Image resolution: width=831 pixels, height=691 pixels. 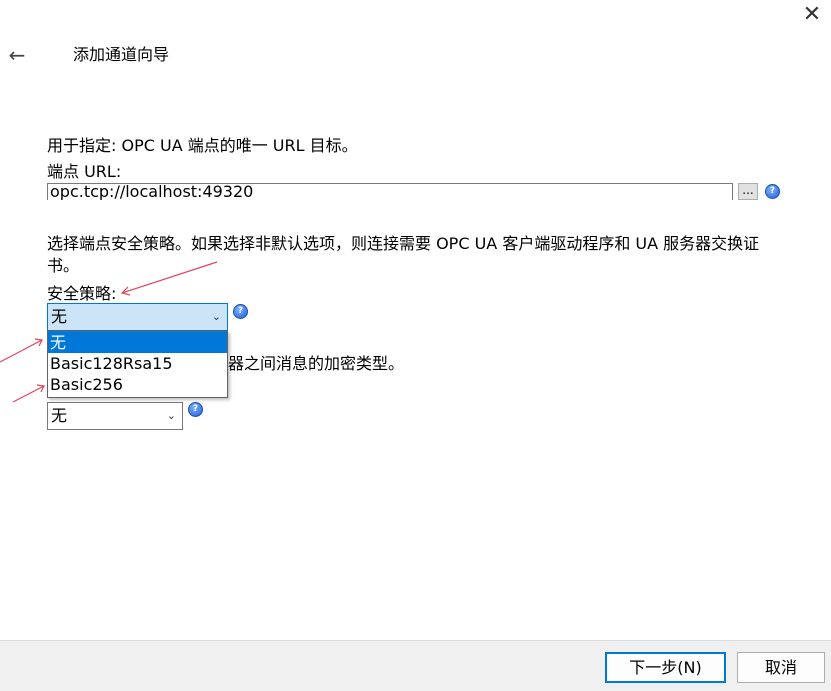 I want to click on security-policy-option-basic128rsa15: Basic128Rsa15, so click(x=137, y=363).